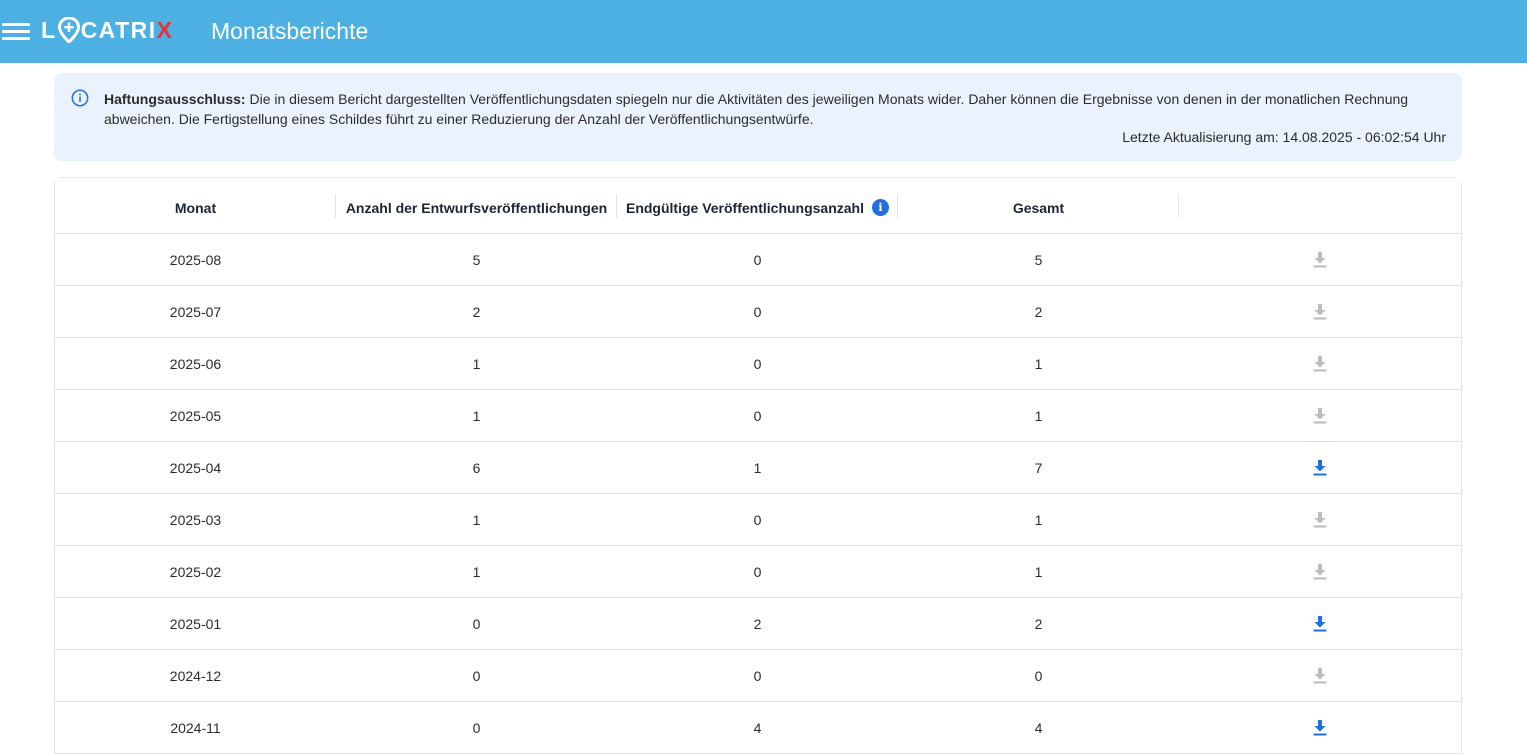 The width and height of the screenshot is (1527, 754). What do you see at coordinates (1320, 207) in the screenshot?
I see `column-header-actions` at bounding box center [1320, 207].